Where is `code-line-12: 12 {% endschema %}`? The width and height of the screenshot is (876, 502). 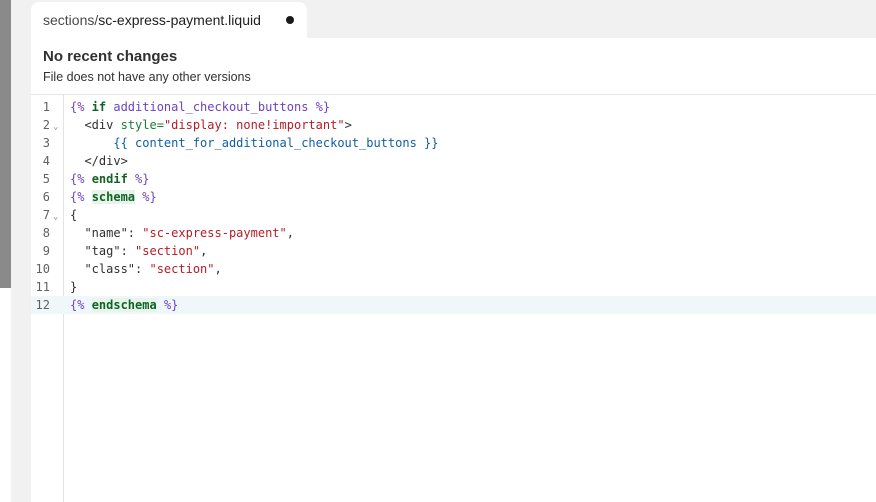 code-line-12: 12 {% endschema %} is located at coordinates (453, 305).